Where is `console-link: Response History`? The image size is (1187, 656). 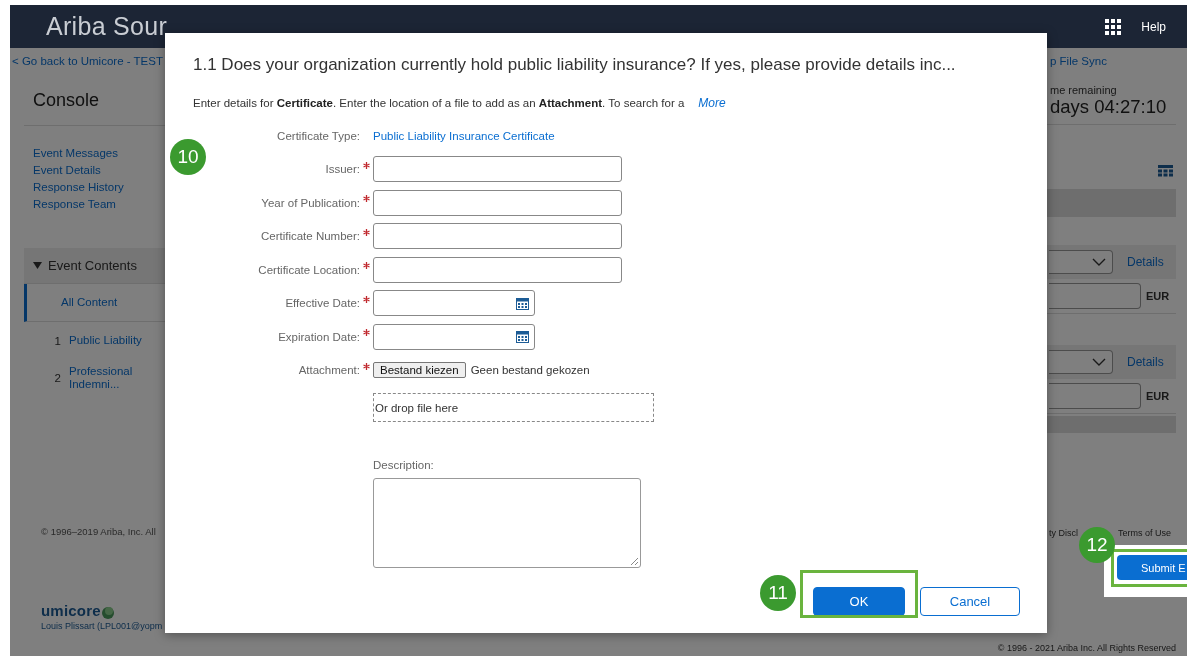 console-link: Response History is located at coordinates (99, 187).